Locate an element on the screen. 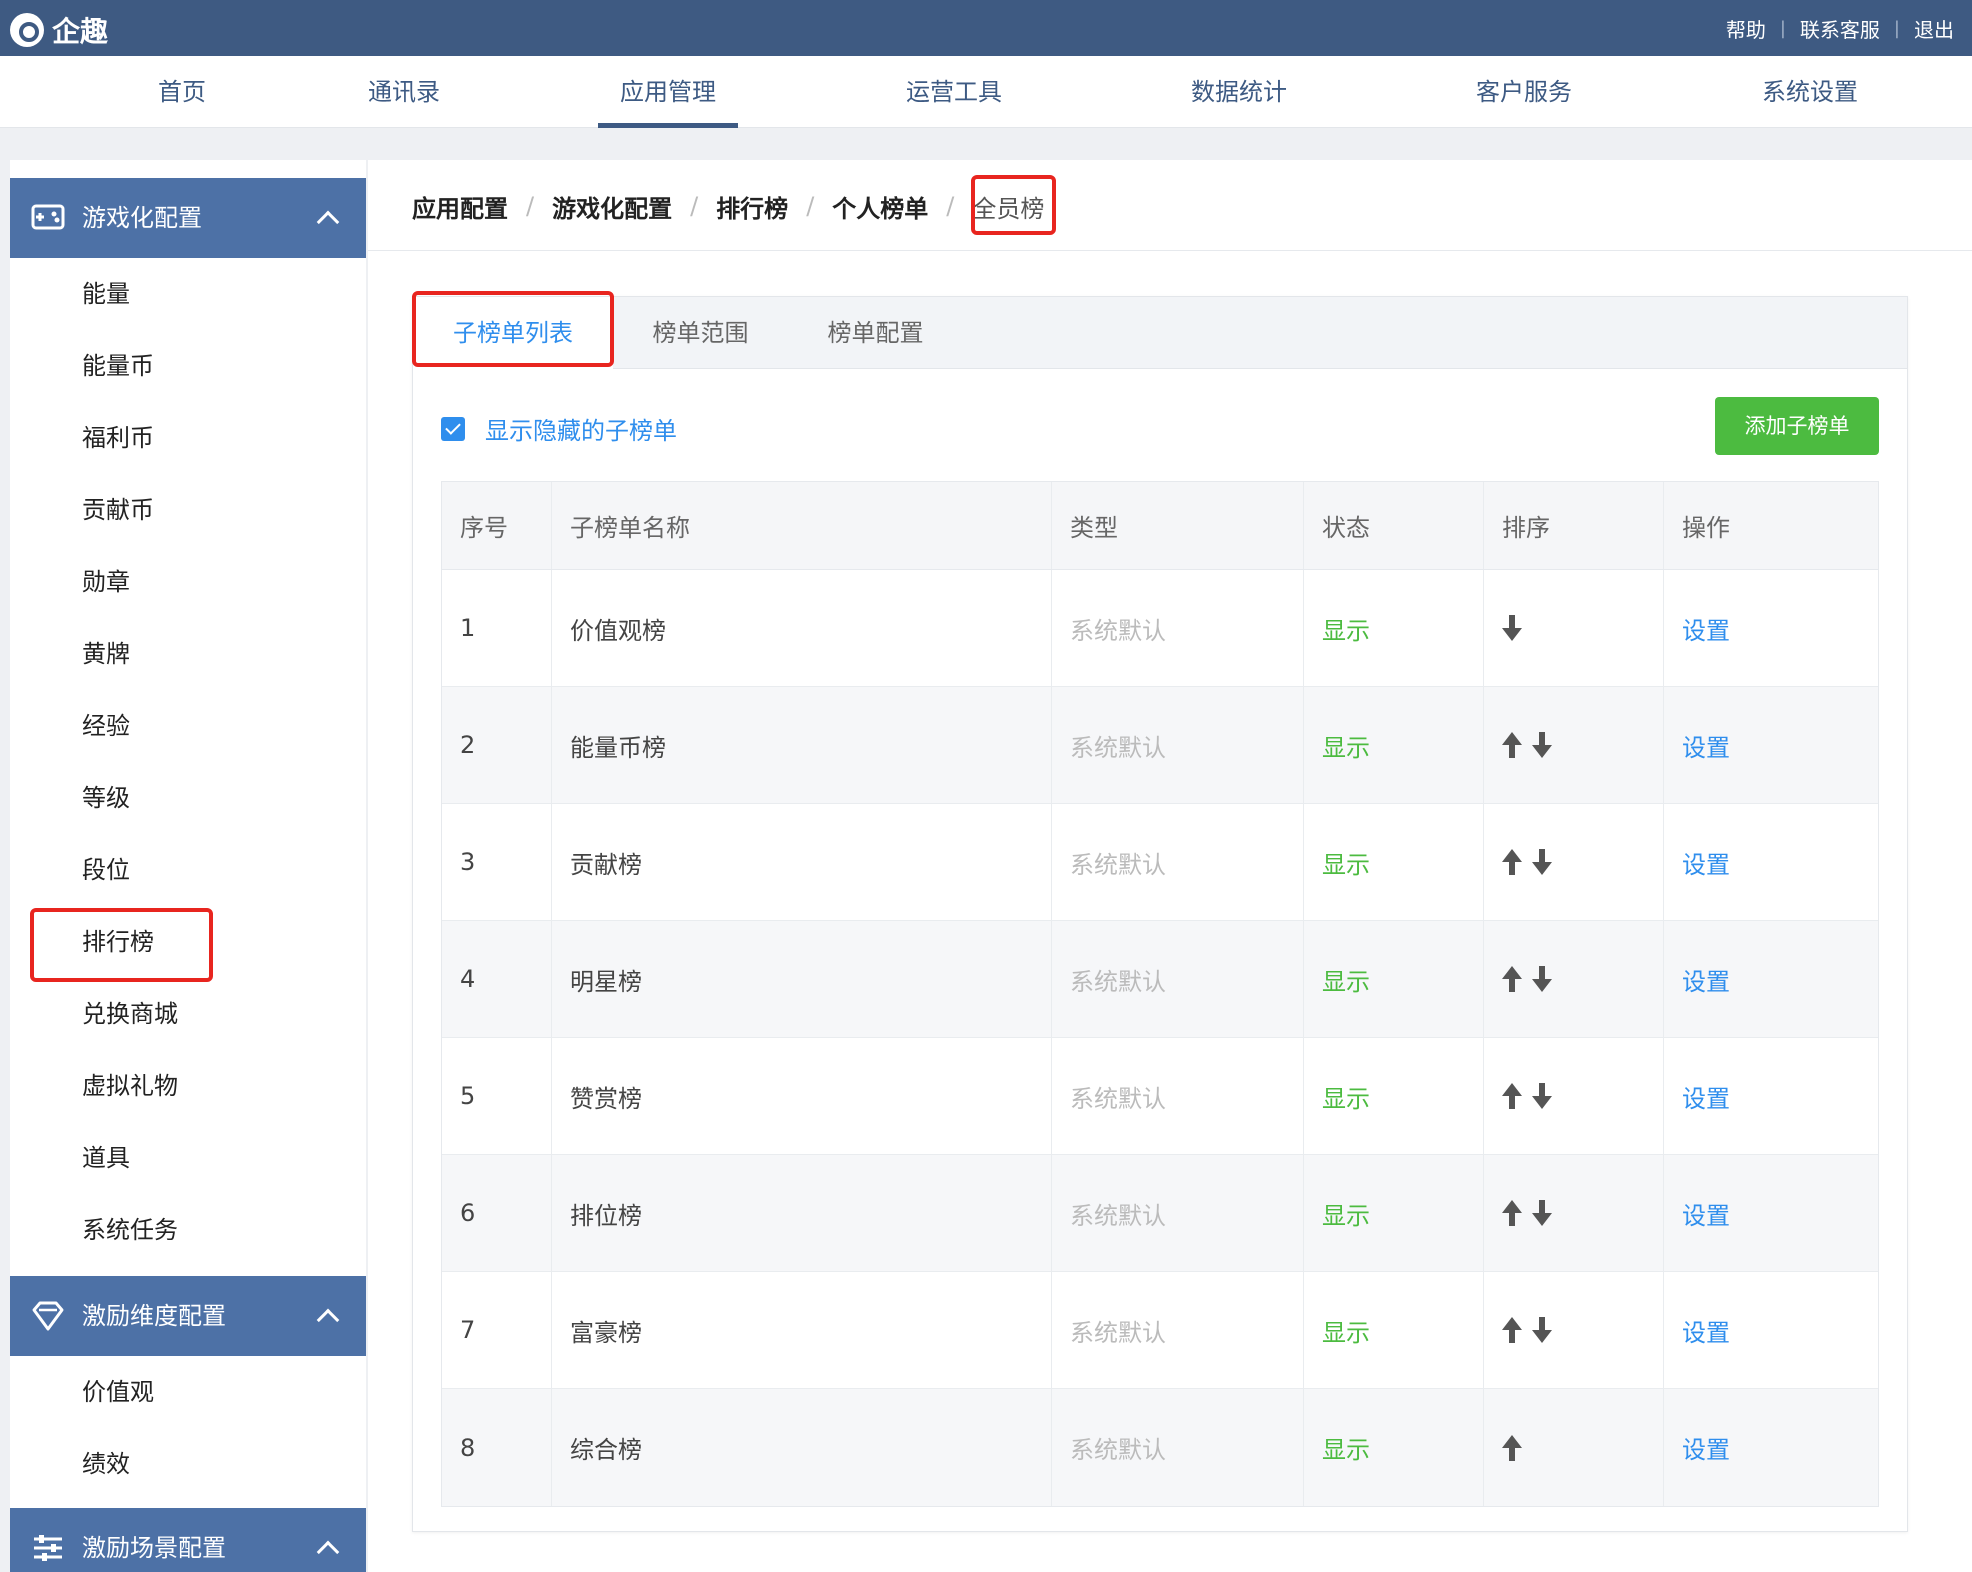  table-row: 8 综合榜 系统默认 显示 设置 is located at coordinates (1160, 1447).